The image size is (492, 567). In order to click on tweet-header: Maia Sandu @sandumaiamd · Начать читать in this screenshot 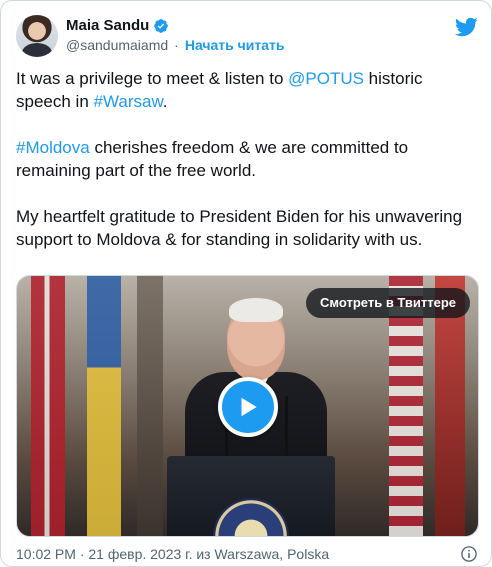, I will do `click(247, 37)`.